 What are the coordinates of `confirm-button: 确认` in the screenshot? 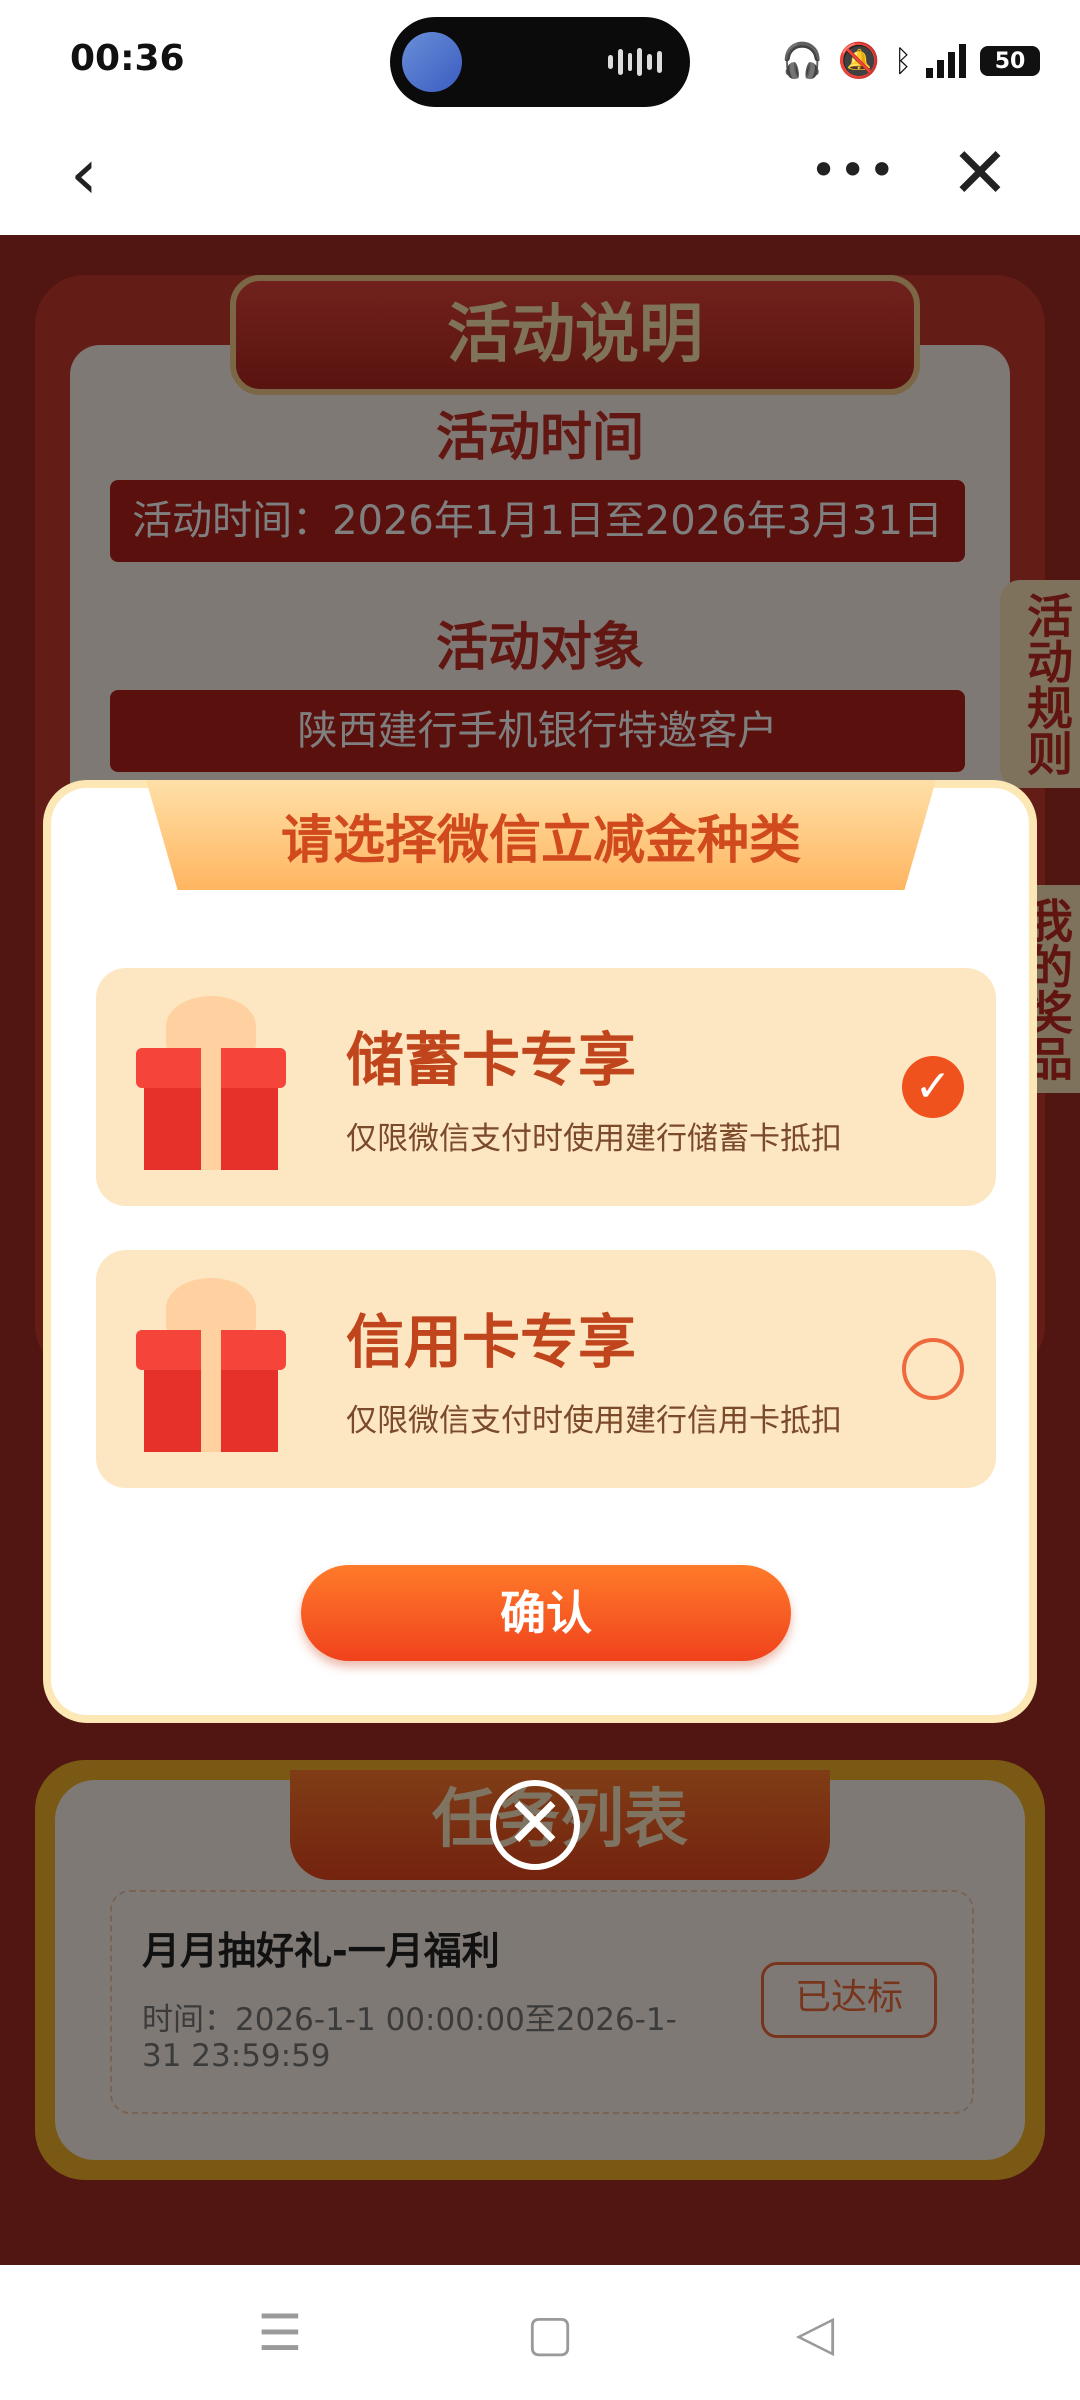 It's located at (546, 1613).